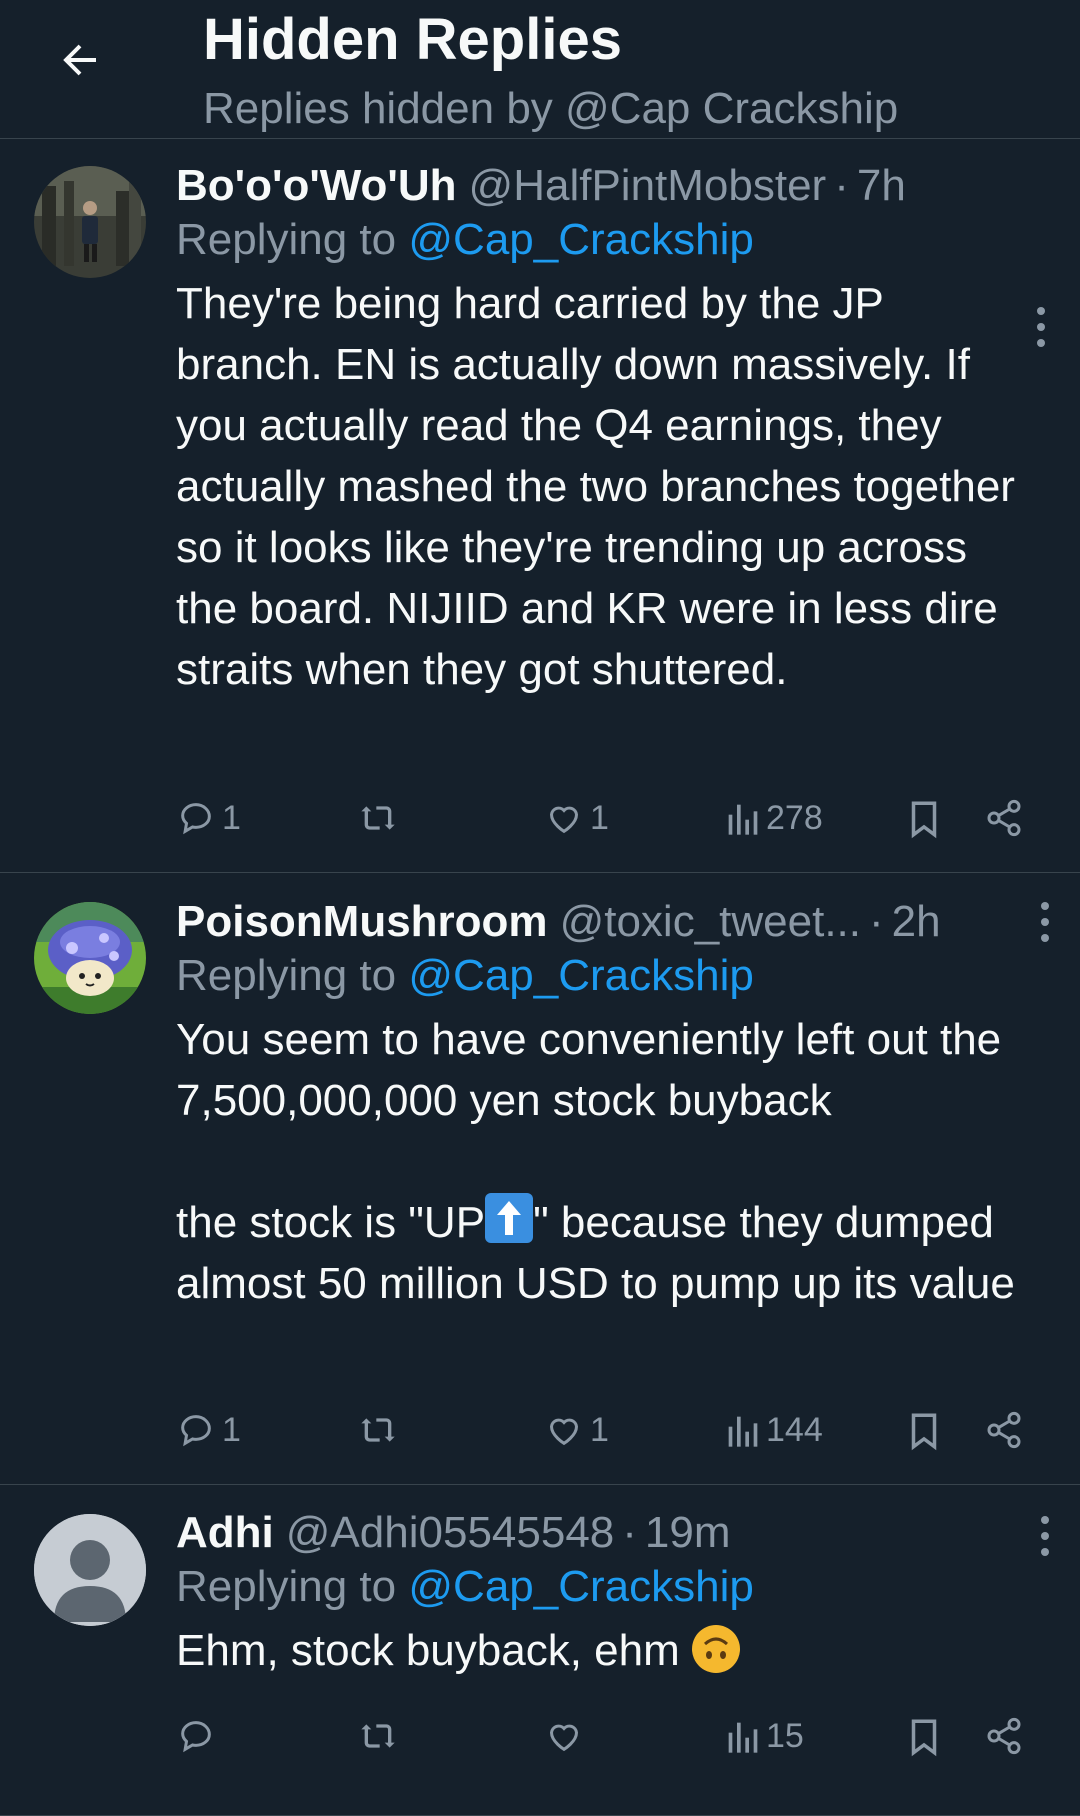  I want to click on back-button, so click(80, 60).